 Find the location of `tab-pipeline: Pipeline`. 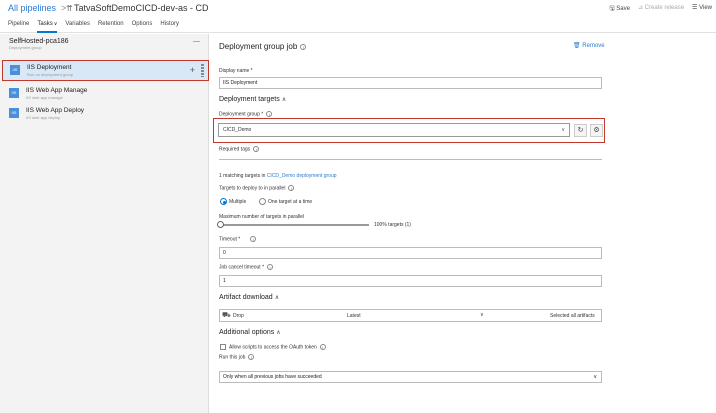

tab-pipeline: Pipeline is located at coordinates (18, 27).